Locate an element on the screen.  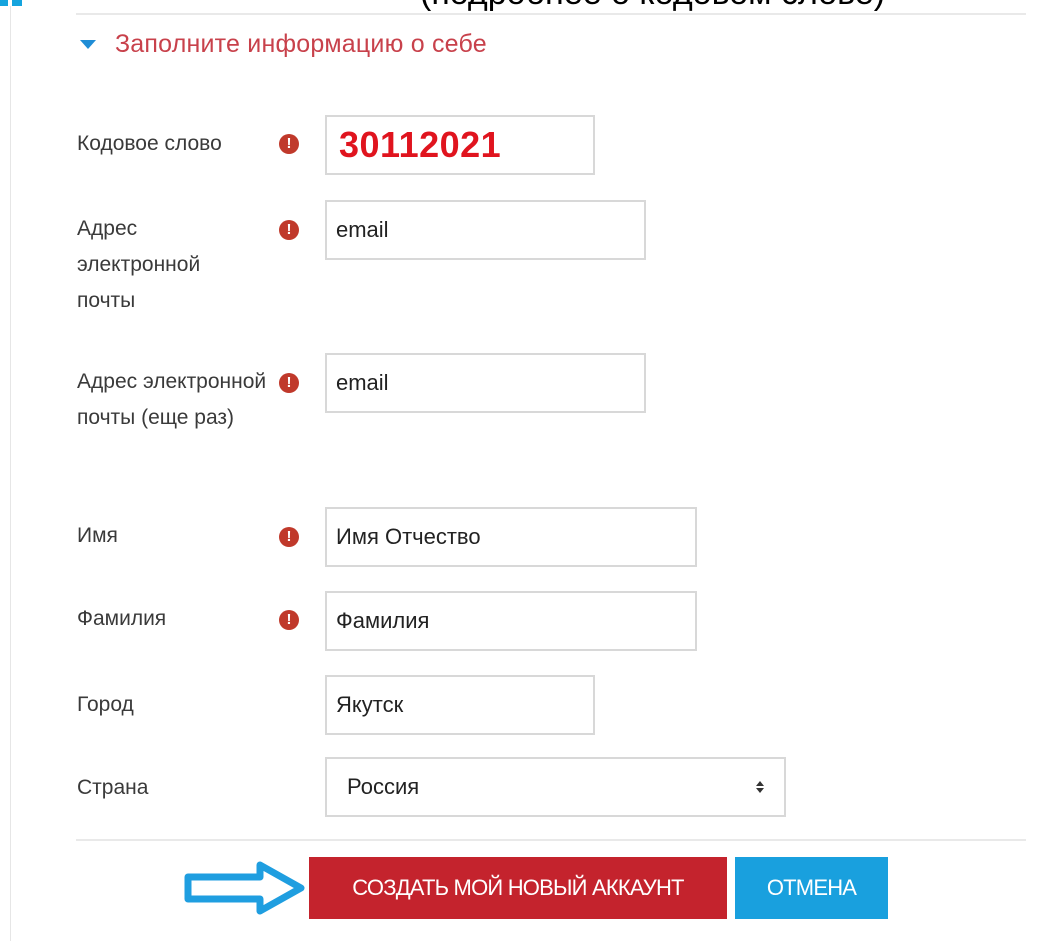
firstname-input: Имя Отчество is located at coordinates (511, 537).